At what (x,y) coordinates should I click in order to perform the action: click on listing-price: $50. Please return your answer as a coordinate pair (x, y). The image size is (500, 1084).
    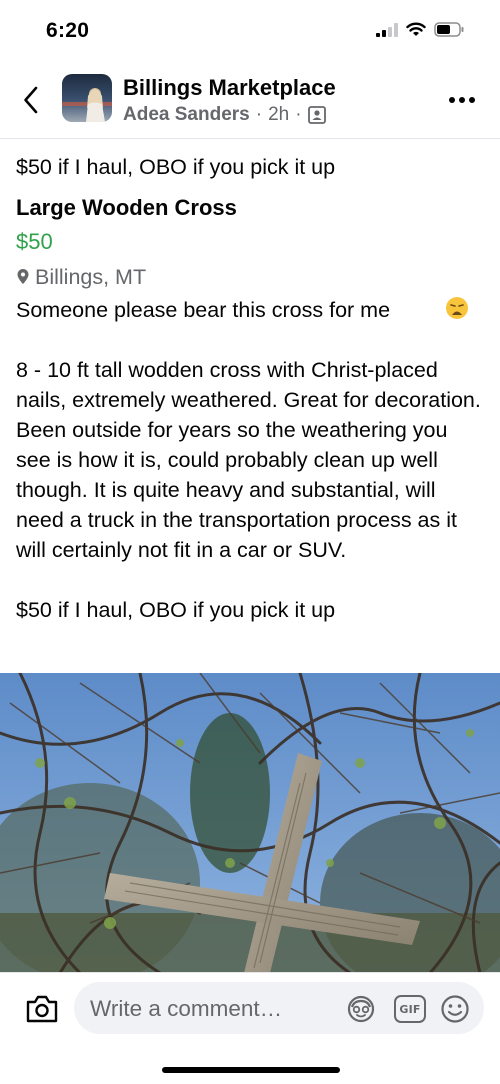
    Looking at the image, I should click on (34, 241).